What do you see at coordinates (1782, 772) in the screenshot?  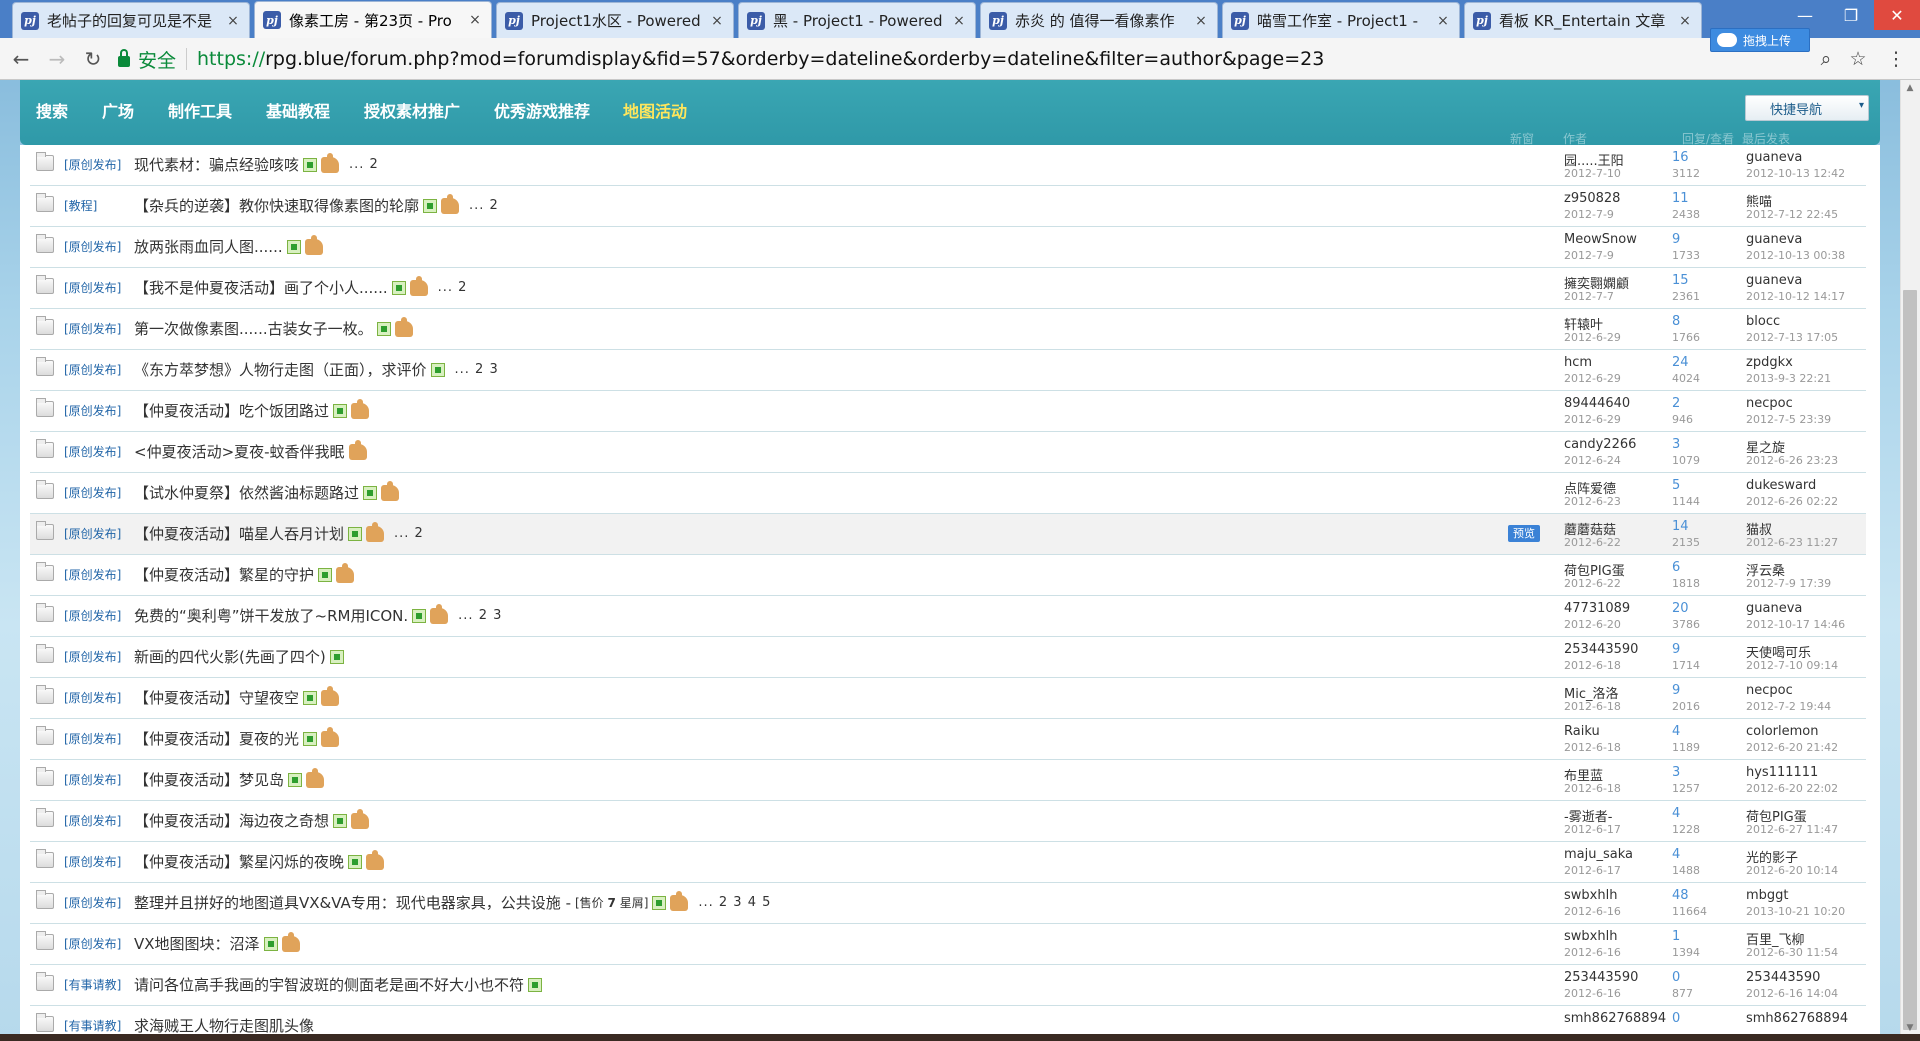 I see `last-post-user: hys111111` at bounding box center [1782, 772].